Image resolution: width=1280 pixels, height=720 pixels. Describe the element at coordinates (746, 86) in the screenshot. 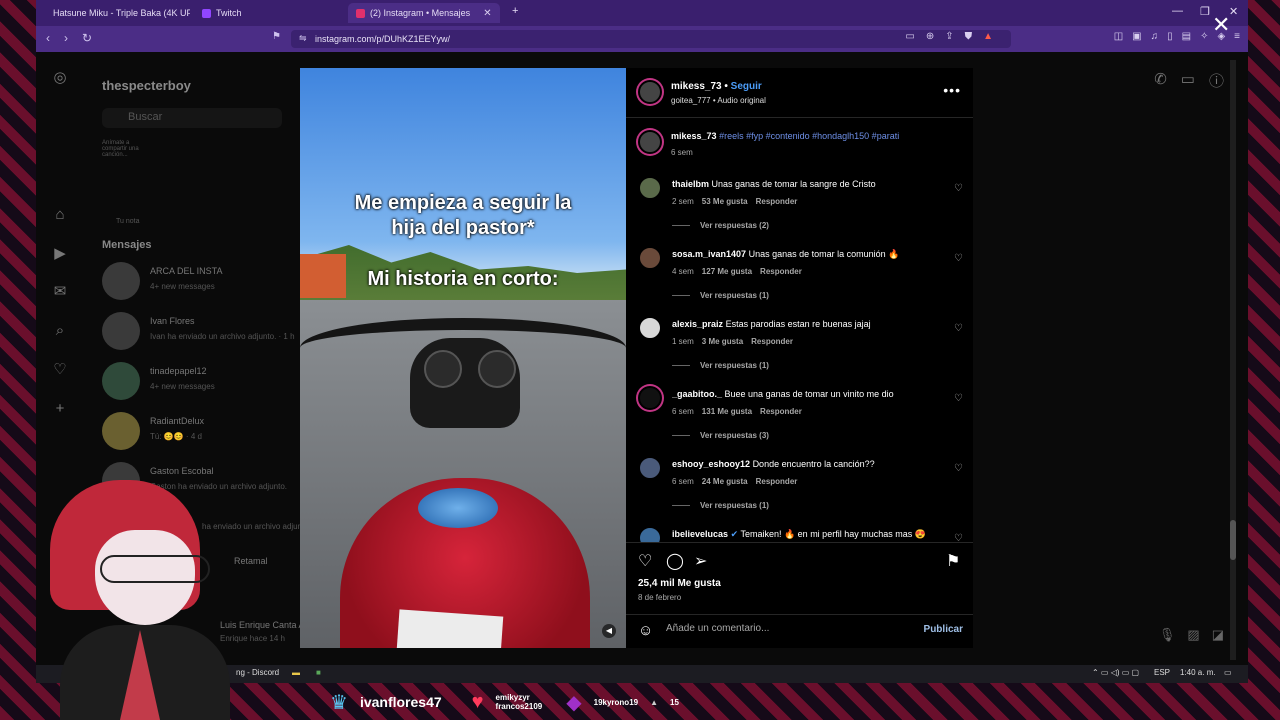

I see `follow-button: Seguir` at that location.